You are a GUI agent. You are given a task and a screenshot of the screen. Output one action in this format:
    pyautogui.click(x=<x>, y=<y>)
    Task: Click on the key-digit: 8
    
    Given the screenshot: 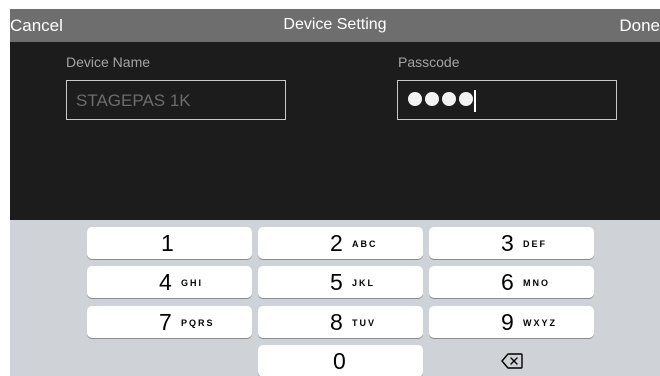 What is the action you would take?
    pyautogui.click(x=336, y=322)
    